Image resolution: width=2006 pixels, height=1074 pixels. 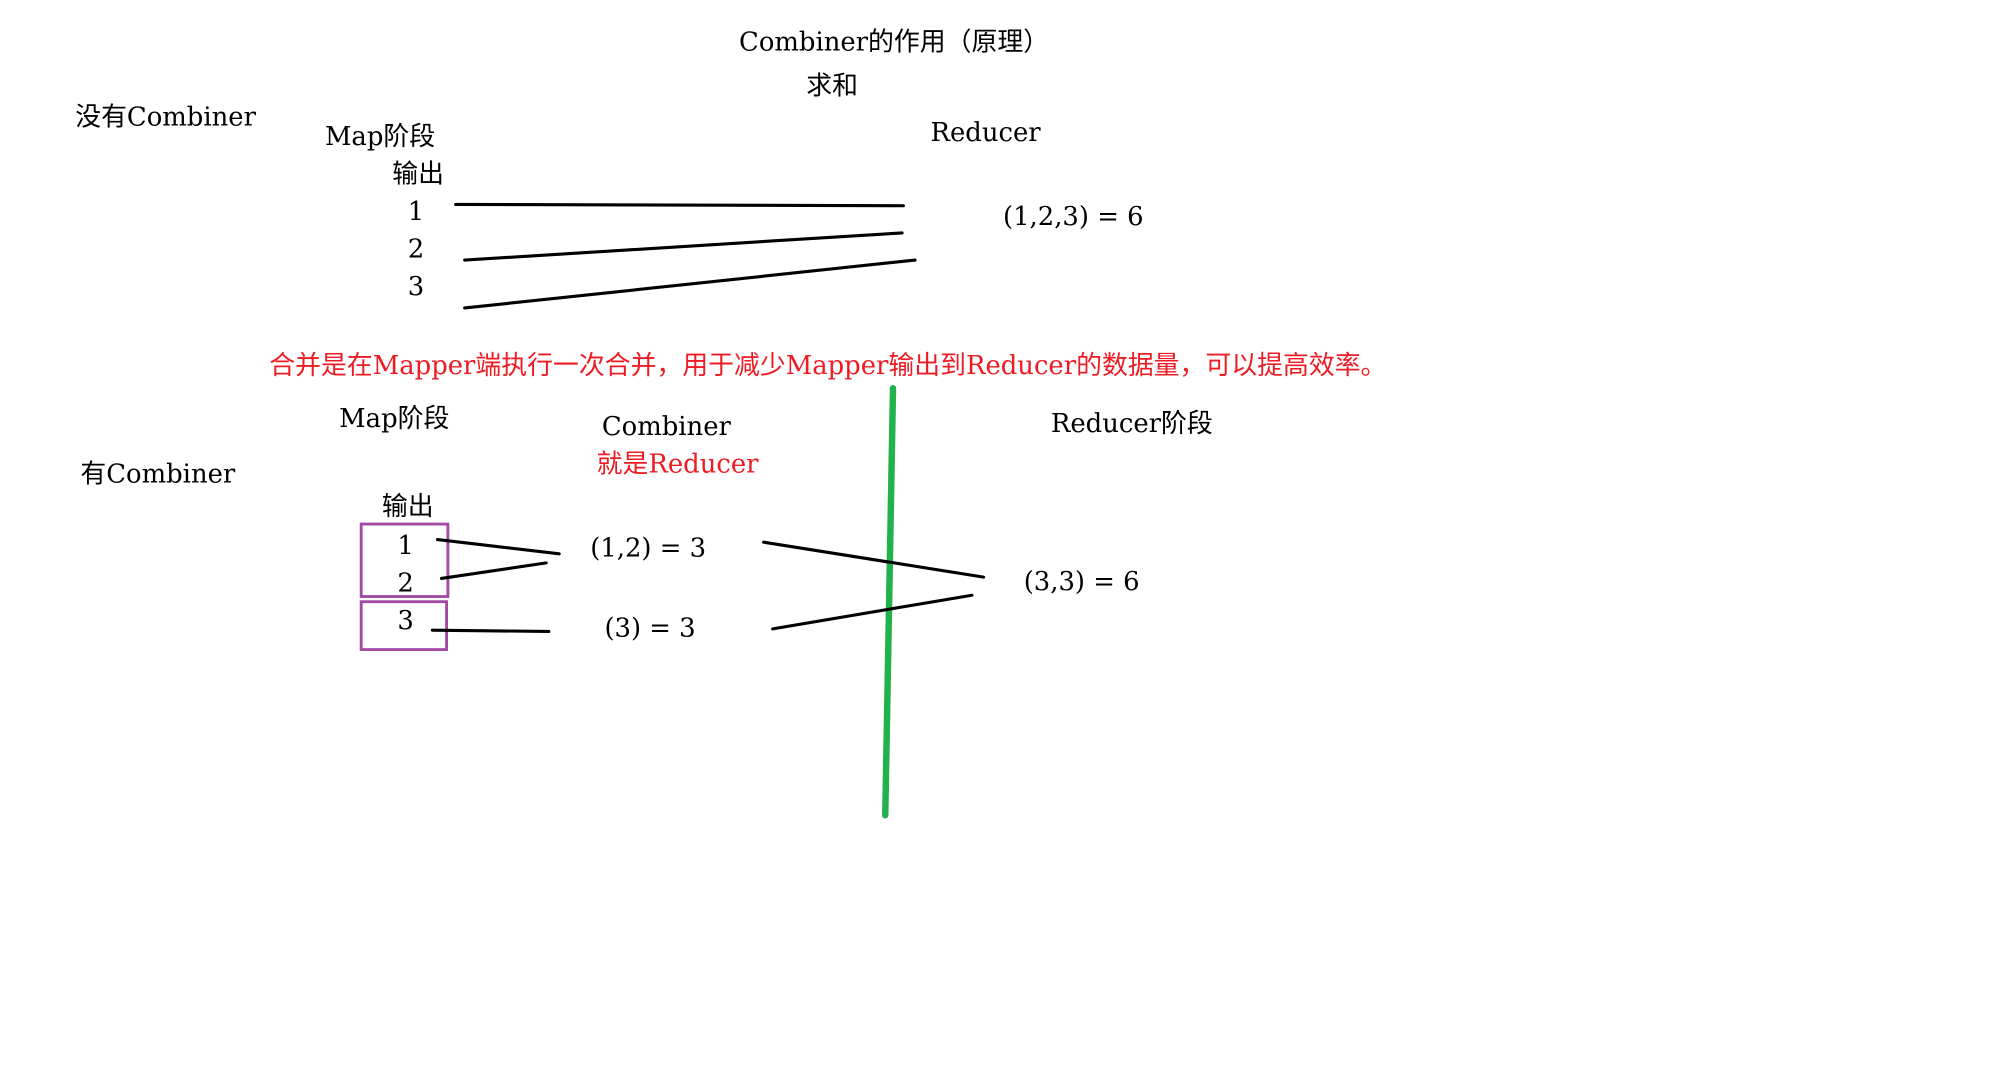 I want to click on without-output-label: 输出, so click(x=418, y=174).